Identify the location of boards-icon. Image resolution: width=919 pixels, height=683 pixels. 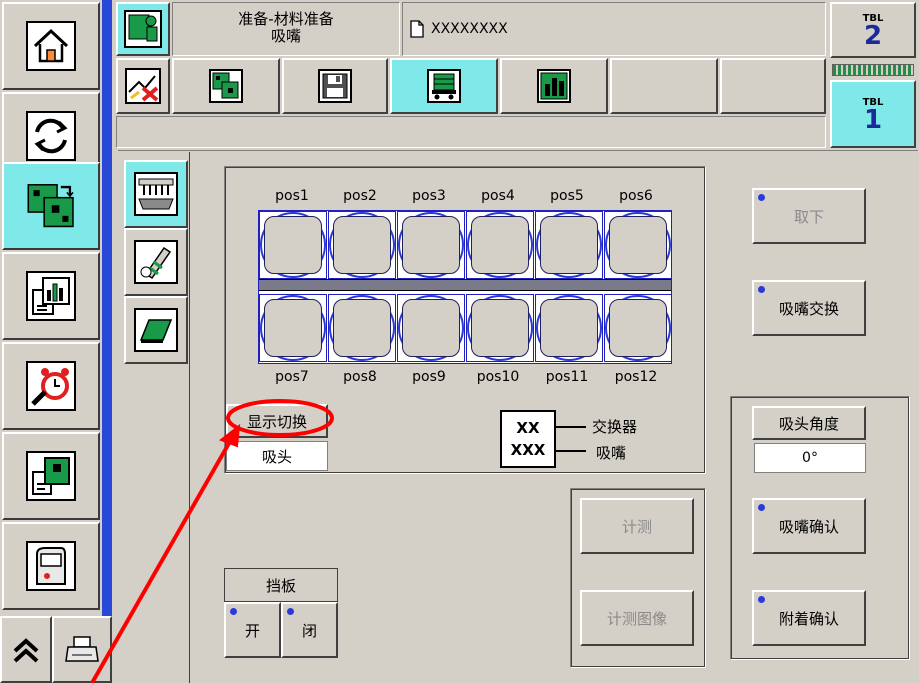
(226, 86).